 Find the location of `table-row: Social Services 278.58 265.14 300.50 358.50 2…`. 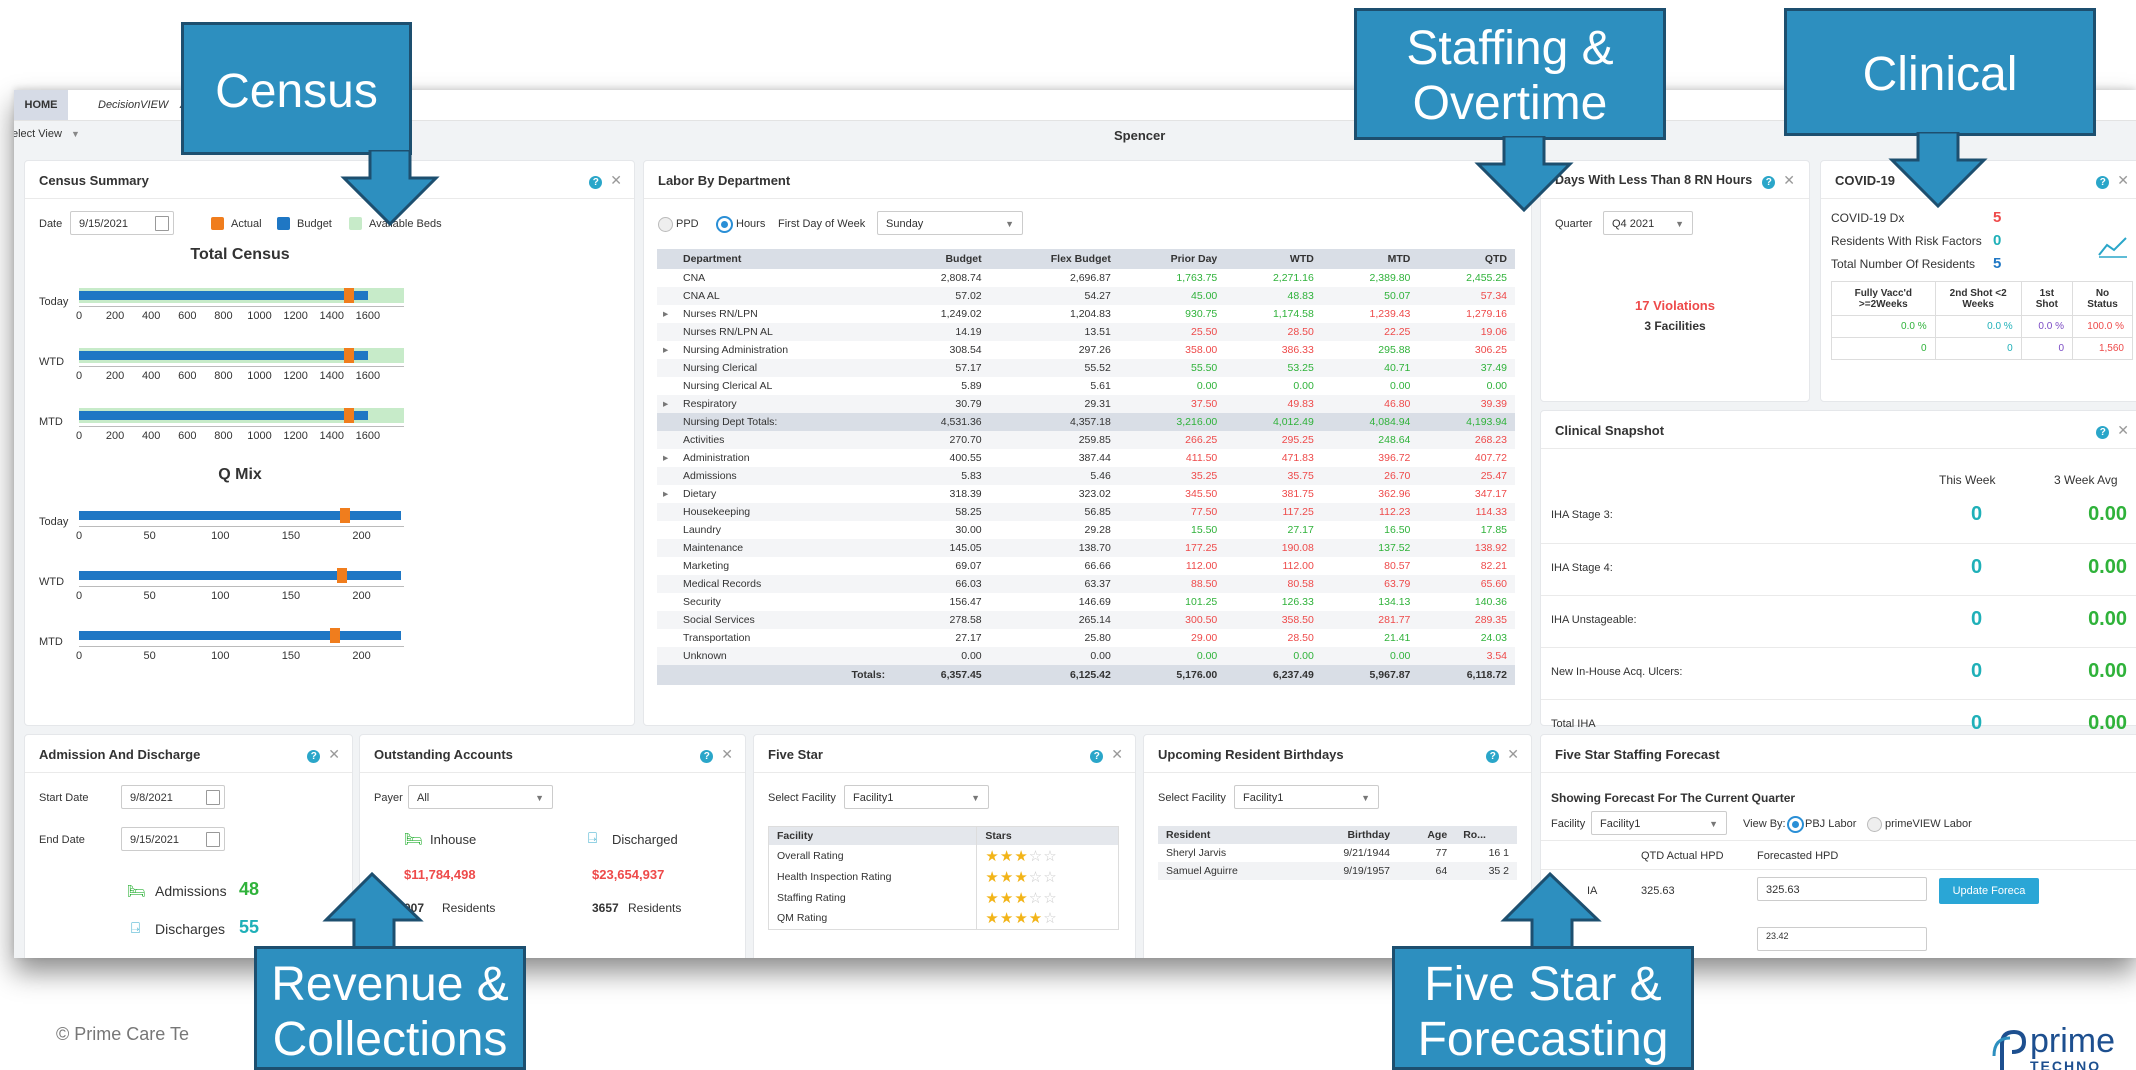

table-row: Social Services 278.58 265.14 300.50 358.50 2… is located at coordinates (1086, 620).